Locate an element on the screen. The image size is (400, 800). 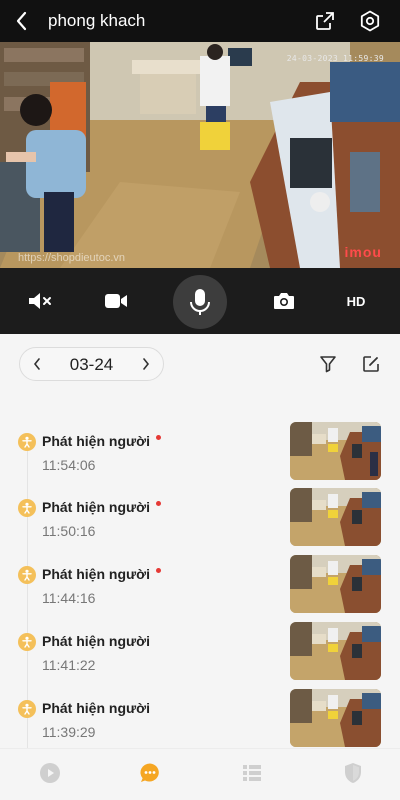
snapshot-button is located at coordinates (284, 301).